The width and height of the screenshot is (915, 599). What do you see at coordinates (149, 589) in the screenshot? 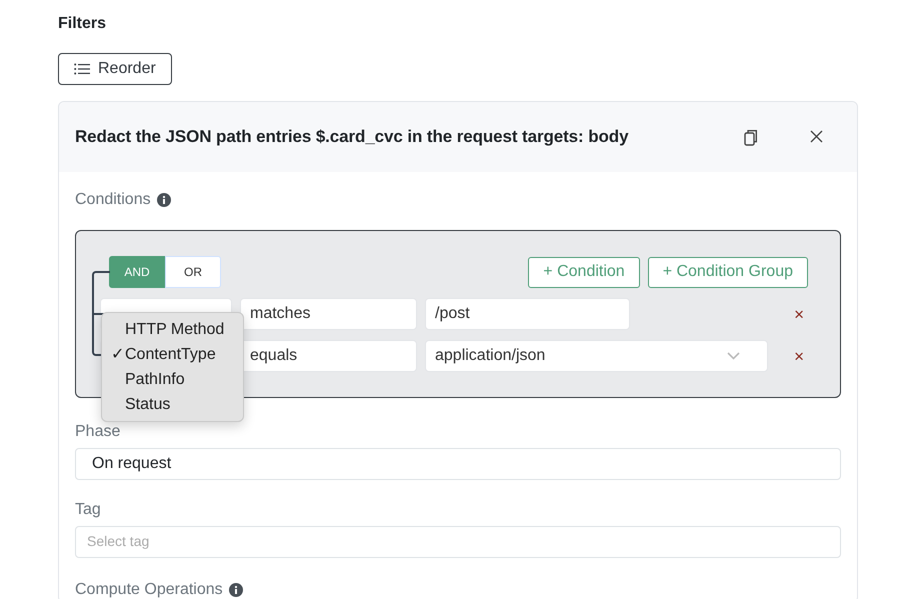
I see `field-label: Compute Operations` at bounding box center [149, 589].